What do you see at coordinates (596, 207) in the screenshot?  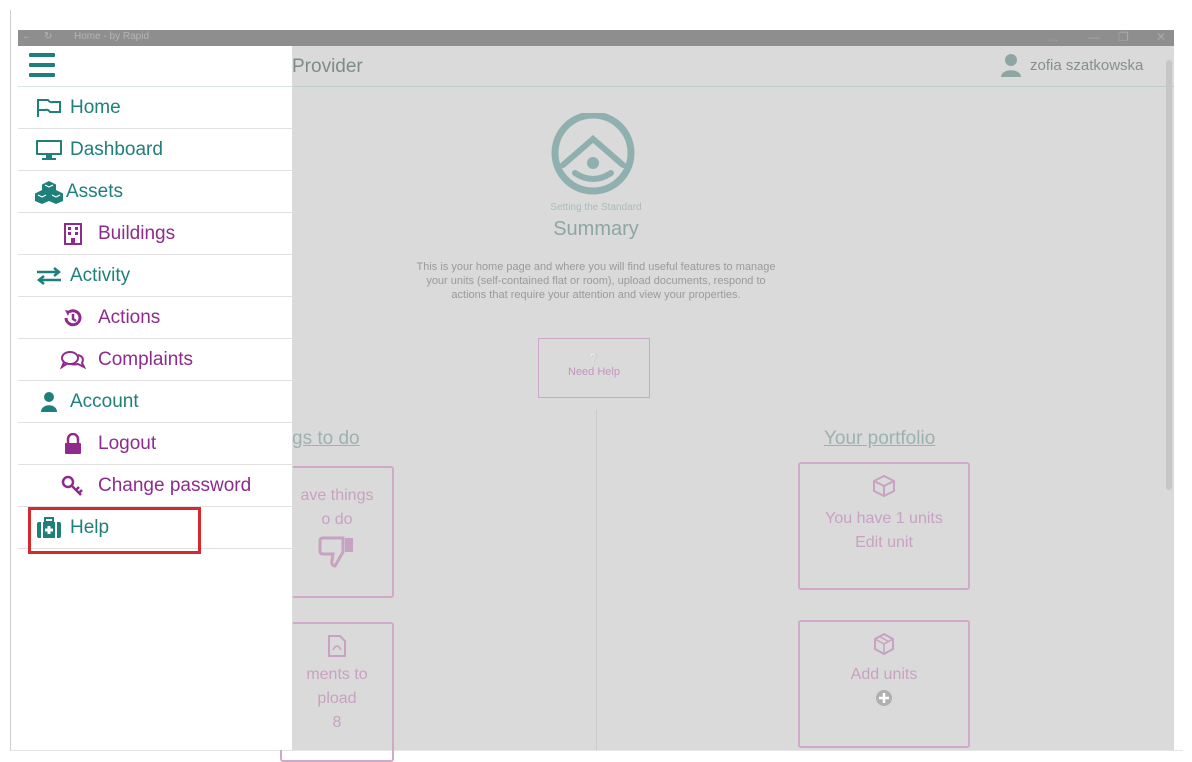 I see `brand-tagline: Setting the Standard` at bounding box center [596, 207].